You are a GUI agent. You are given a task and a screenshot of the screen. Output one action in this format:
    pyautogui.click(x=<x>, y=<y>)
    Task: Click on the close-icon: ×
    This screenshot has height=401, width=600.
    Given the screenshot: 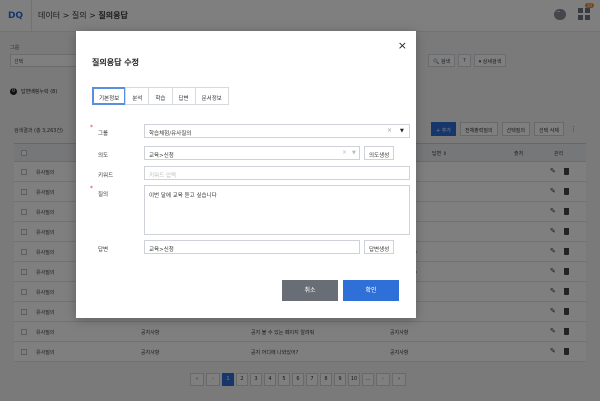 What is the action you would take?
    pyautogui.click(x=402, y=45)
    